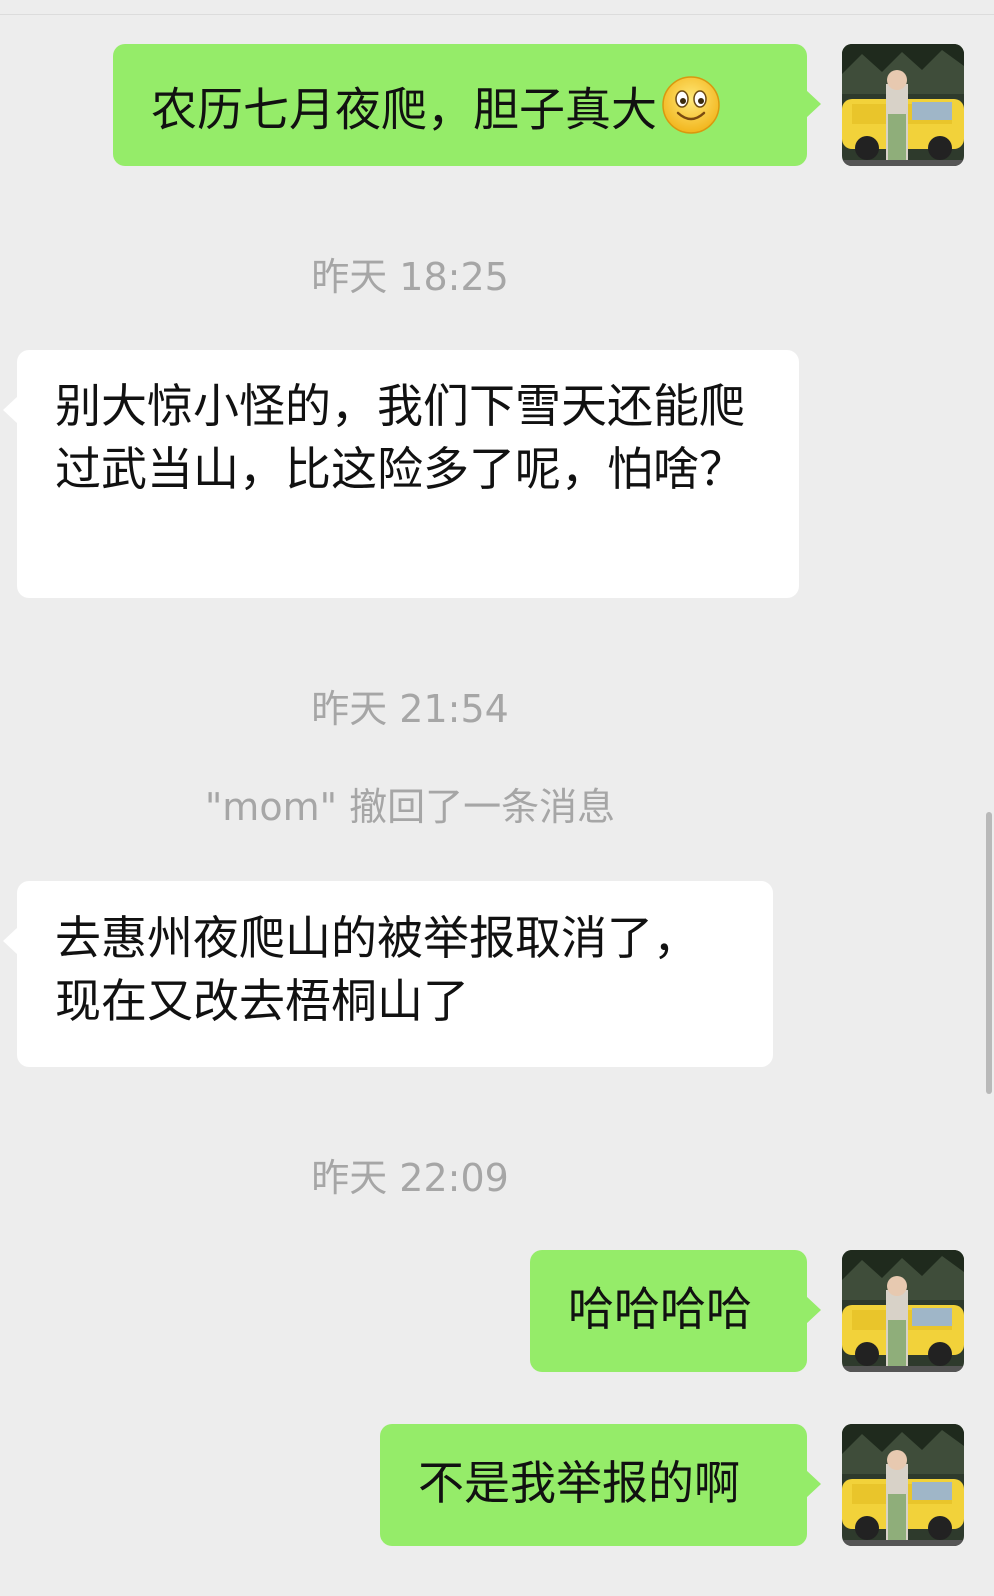  What do you see at coordinates (410, 709) in the screenshot?
I see `timestamp: 昨天 21:54` at bounding box center [410, 709].